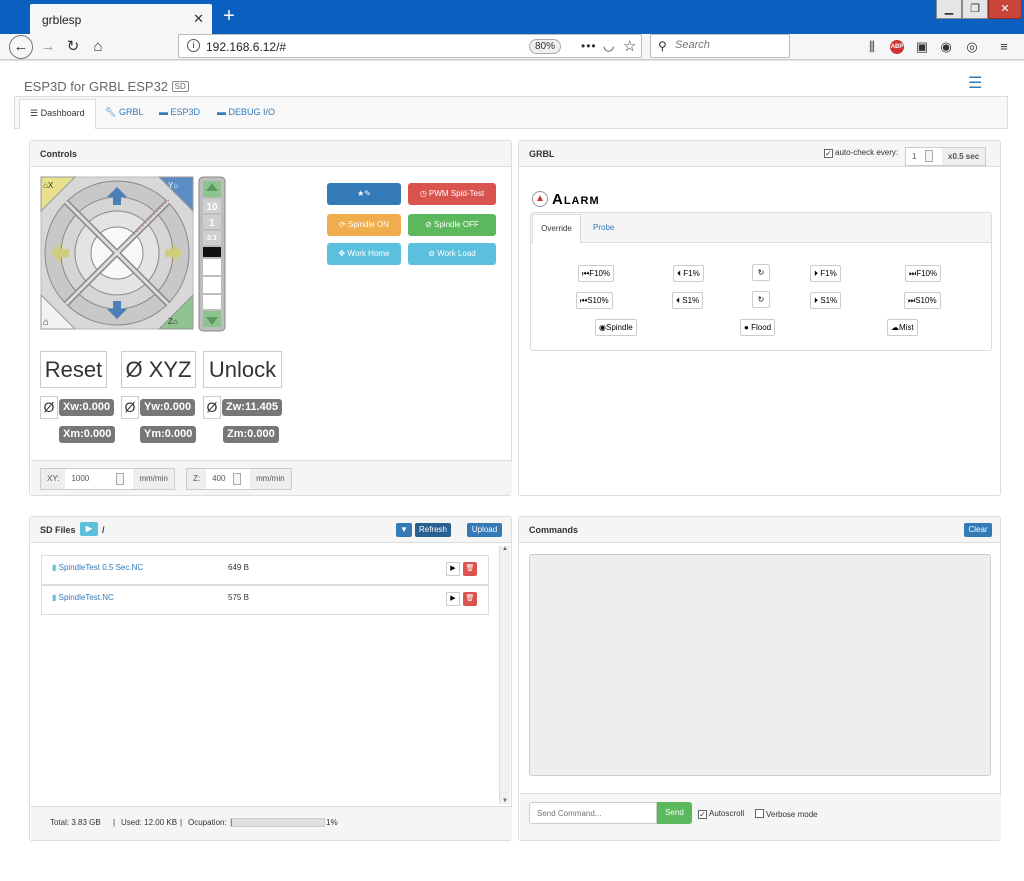 This screenshot has width=1024, height=881. I want to click on search-bar: ⚲, so click(720, 46).